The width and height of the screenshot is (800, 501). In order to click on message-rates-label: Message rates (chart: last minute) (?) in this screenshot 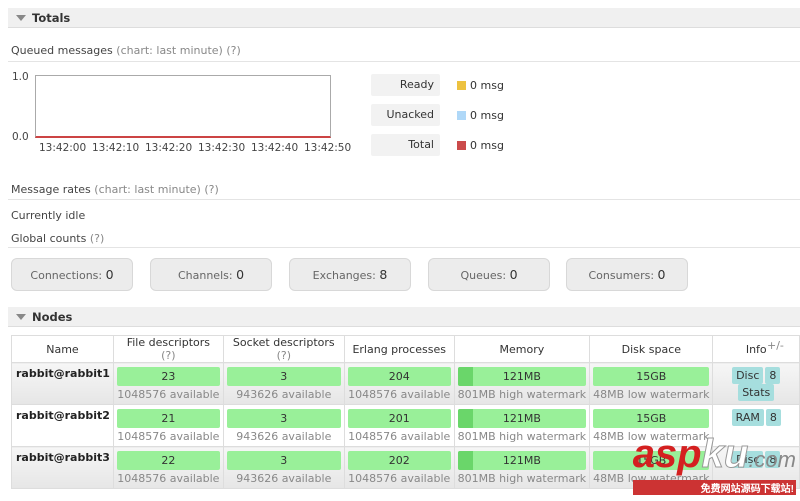, I will do `click(115, 189)`.